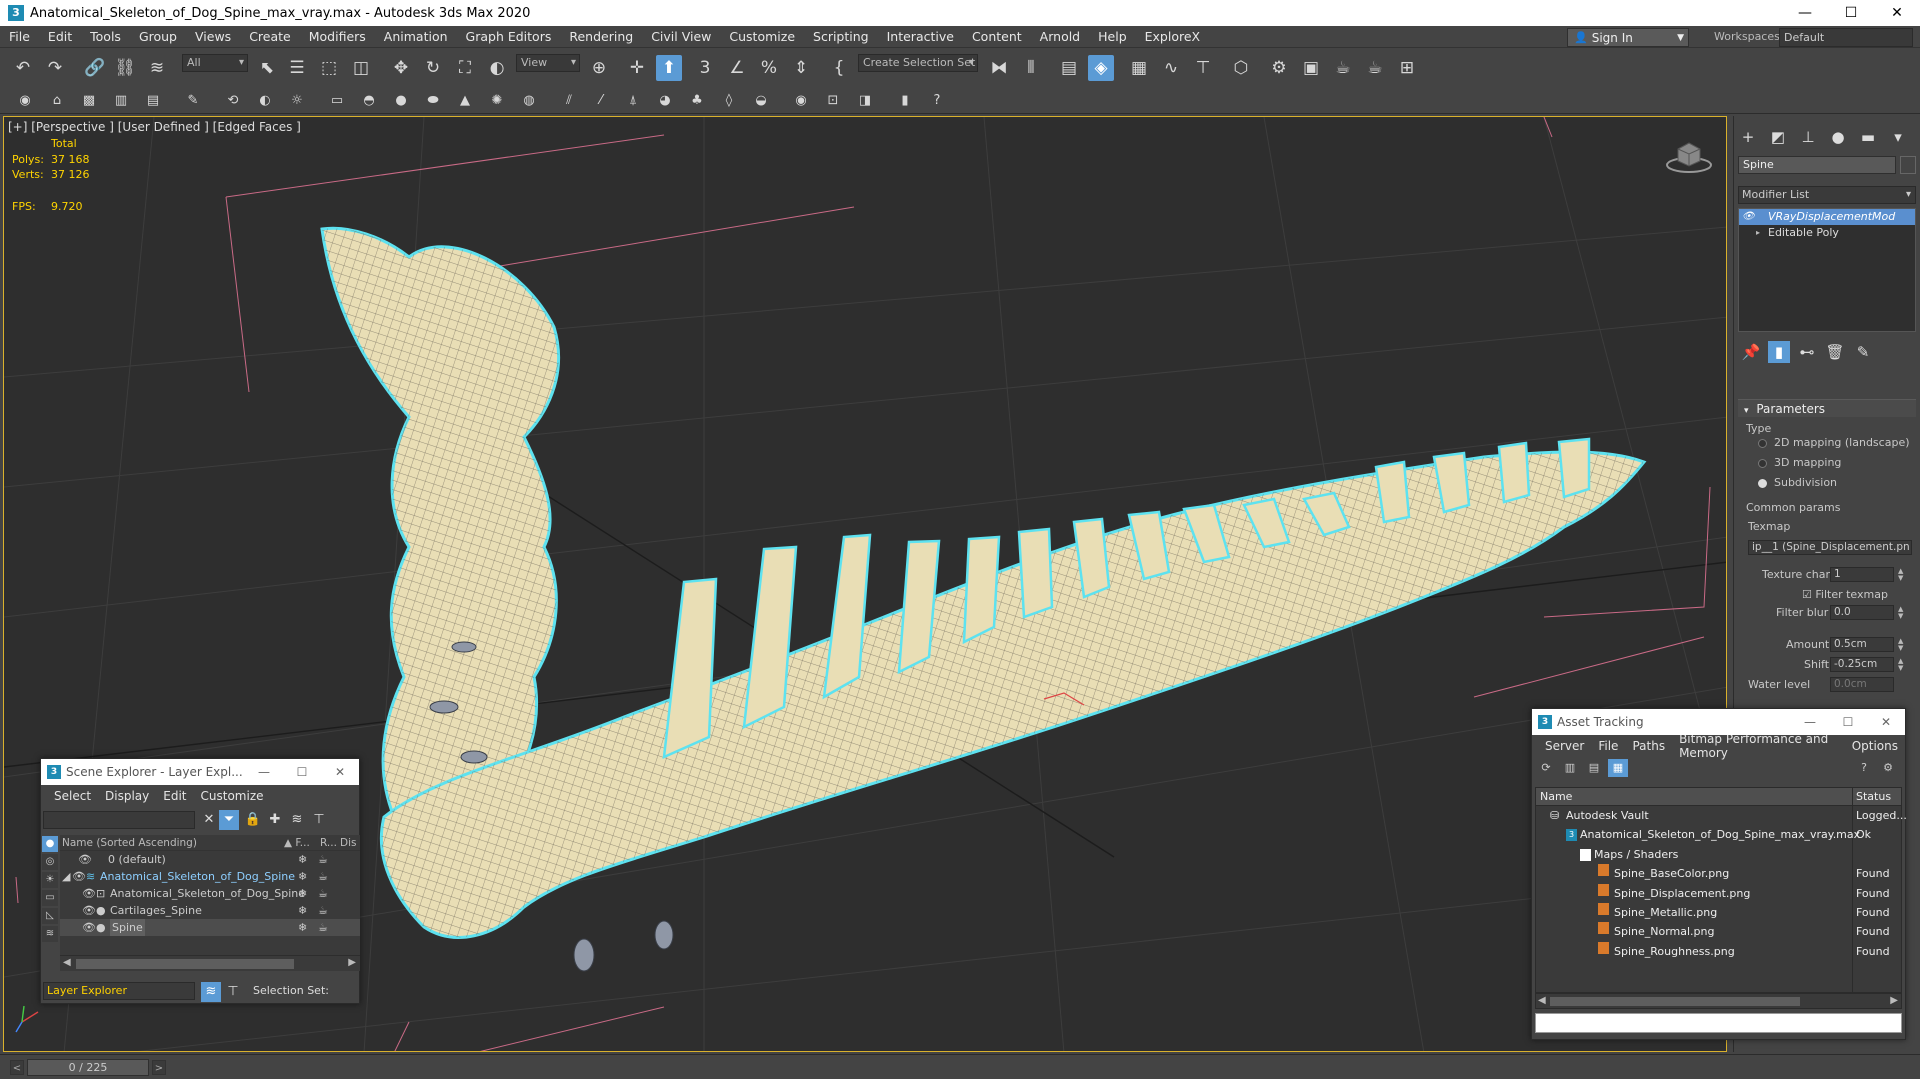 Image resolution: width=1920 pixels, height=1079 pixels. I want to click on vray-mesh-export-icon: ◊, so click(729, 101).